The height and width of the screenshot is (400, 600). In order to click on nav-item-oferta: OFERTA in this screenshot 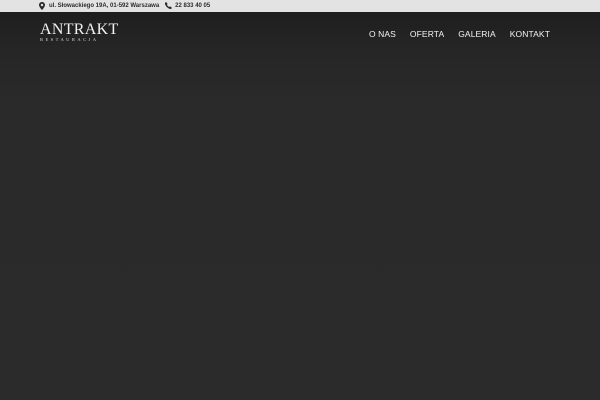, I will do `click(427, 34)`.